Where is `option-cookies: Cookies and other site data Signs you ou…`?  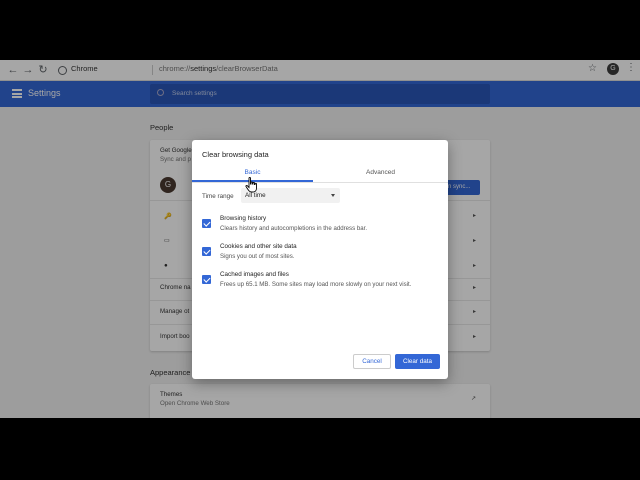 option-cookies: Cookies and other site data Signs you ou… is located at coordinates (320, 255).